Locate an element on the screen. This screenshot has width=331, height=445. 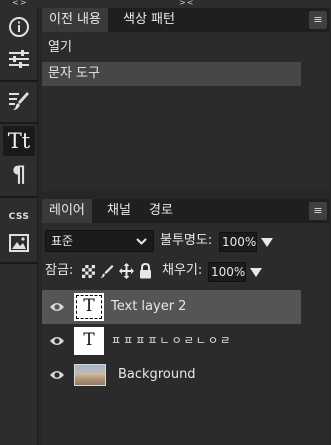
side-toolbar: Tt ¶ CSS is located at coordinates (19, 226).